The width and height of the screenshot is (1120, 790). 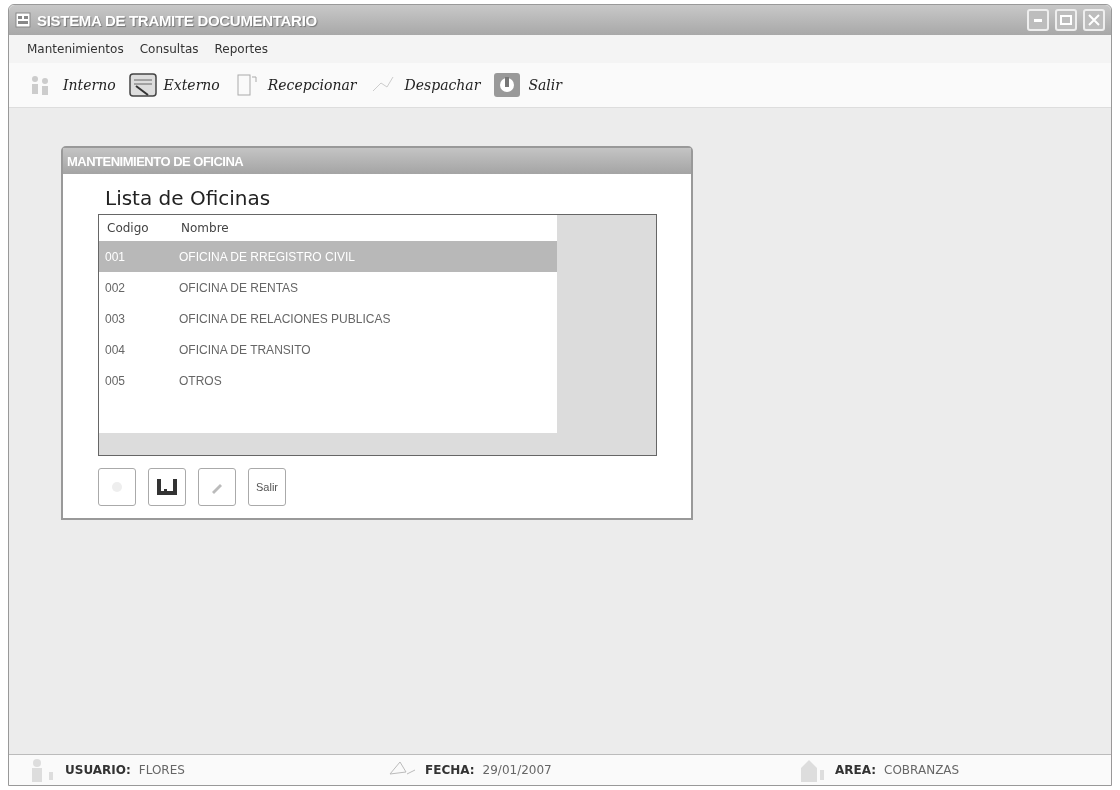 What do you see at coordinates (450, 770) in the screenshot?
I see `status-label: FECHA:` at bounding box center [450, 770].